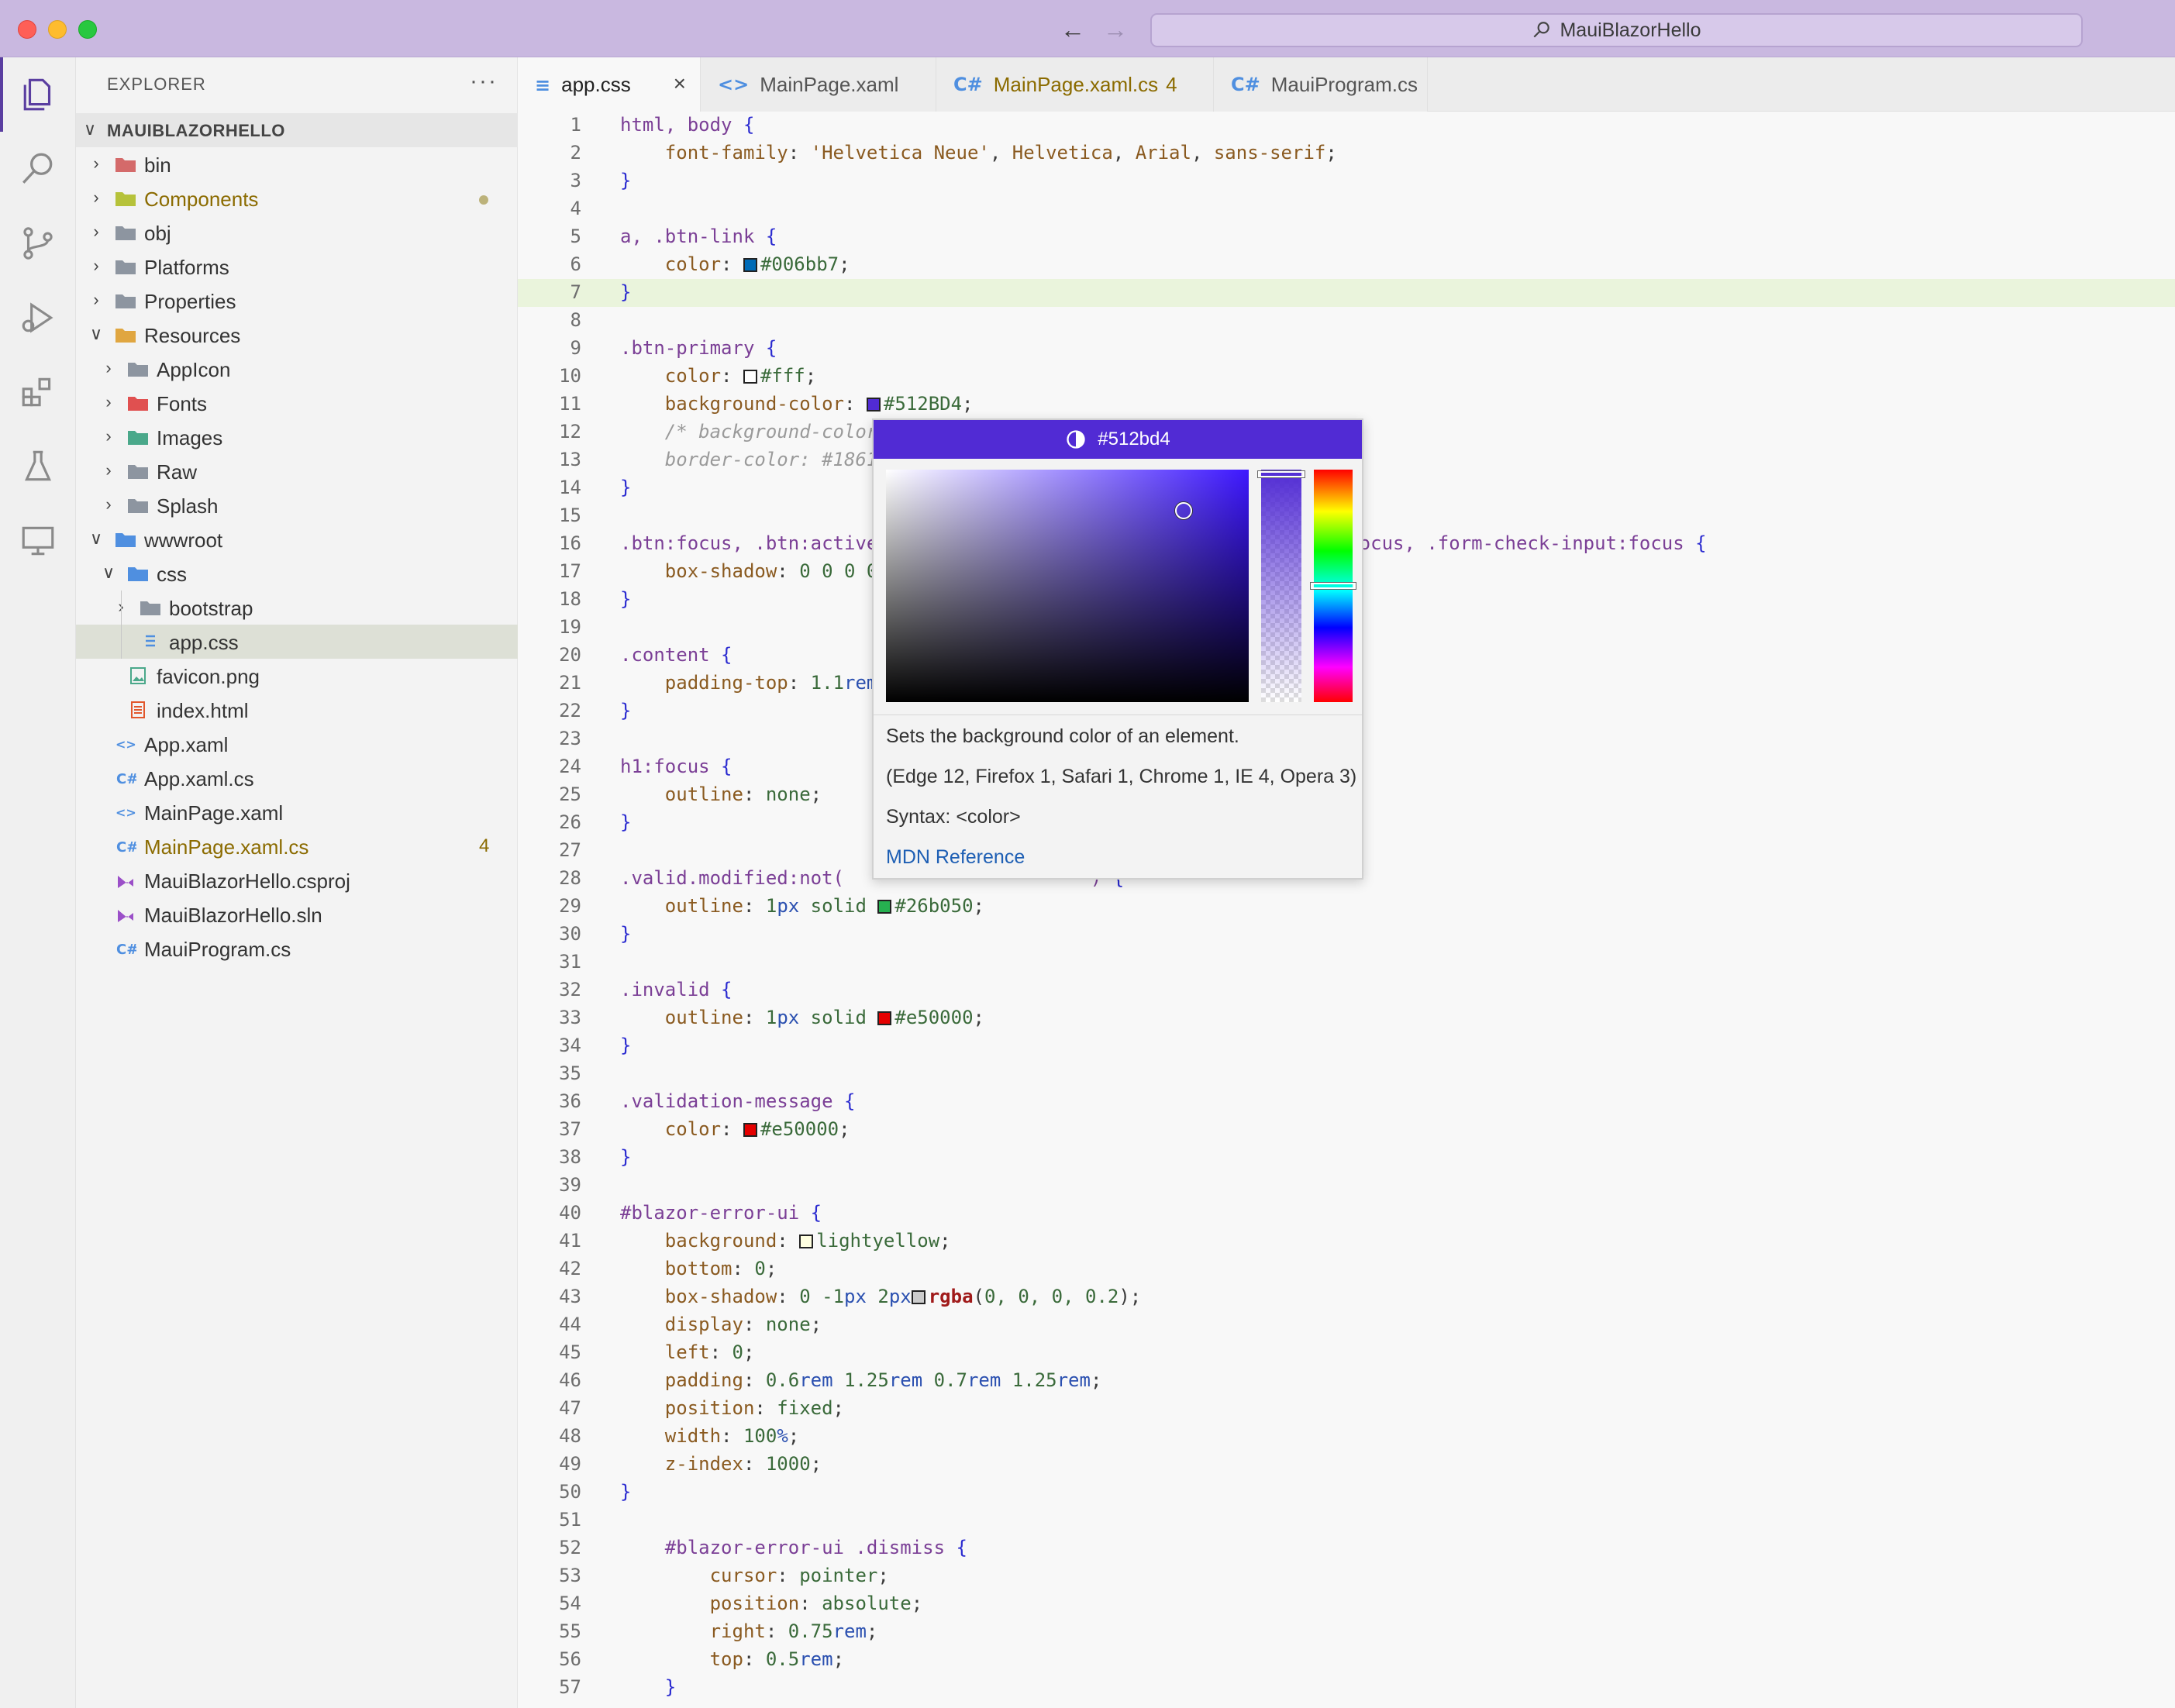 This screenshot has height=1708, width=2175. Describe the element at coordinates (1073, 30) in the screenshot. I see `go-back-icon: ←` at that location.